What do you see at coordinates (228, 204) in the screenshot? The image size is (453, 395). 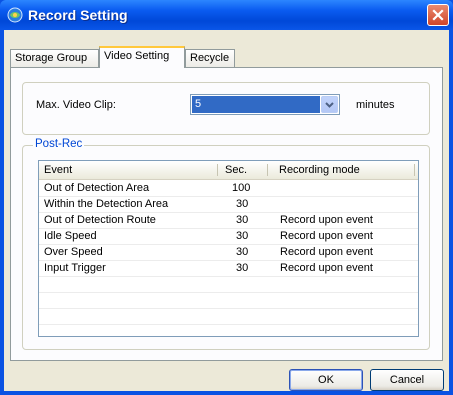 I see `table-row: Within the Detection Area 30` at bounding box center [228, 204].